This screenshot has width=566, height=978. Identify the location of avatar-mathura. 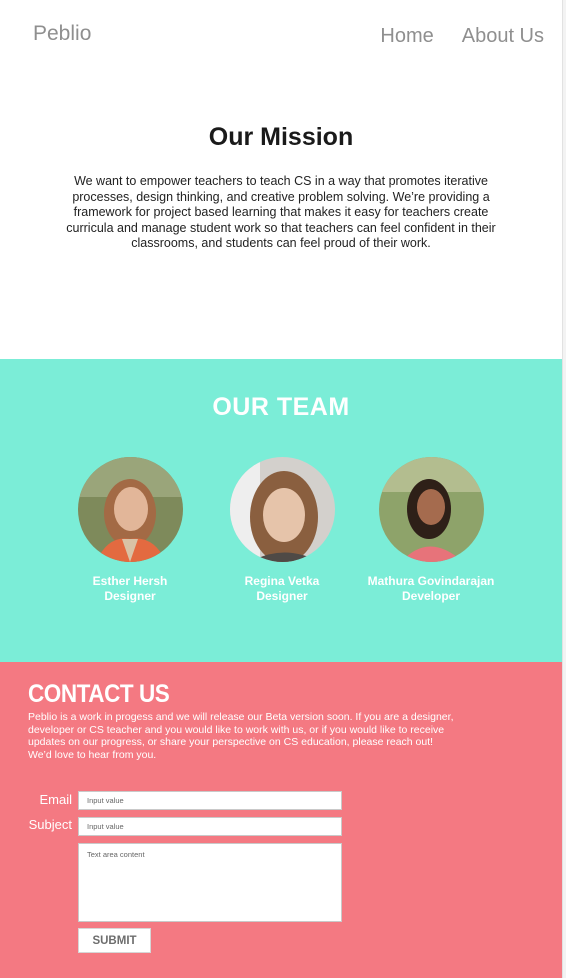
(431, 509).